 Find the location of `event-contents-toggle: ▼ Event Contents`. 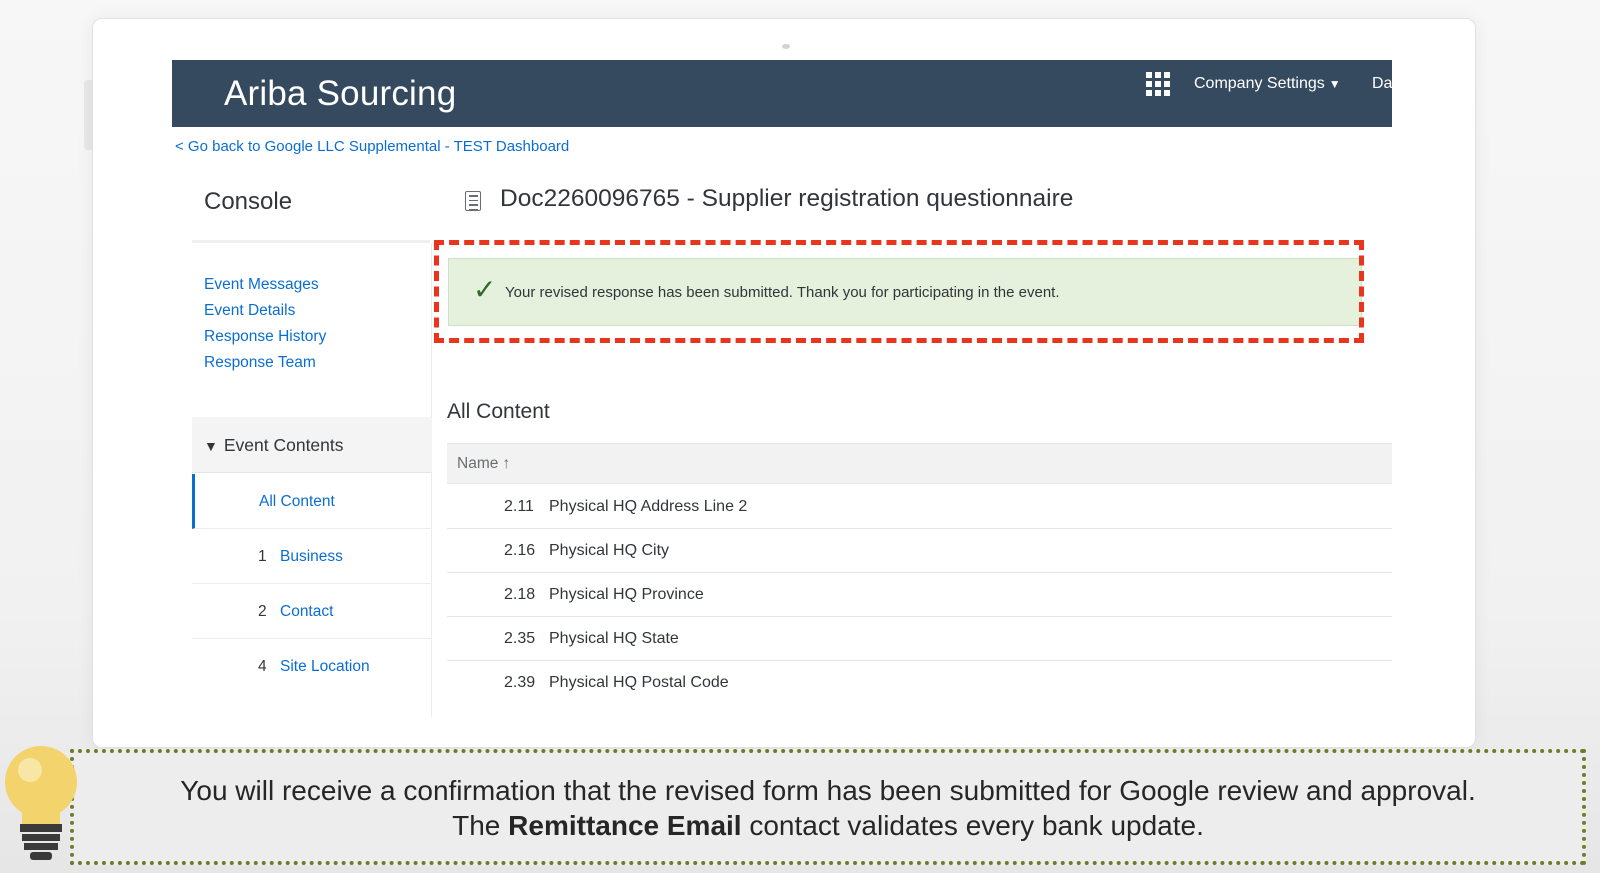

event-contents-toggle: ▼ Event Contents is located at coordinates (312, 445).